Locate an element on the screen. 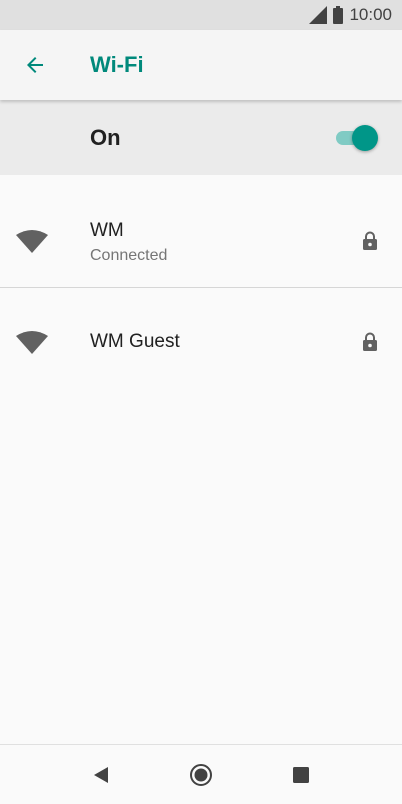  nav-back-button is located at coordinates (101, 775).